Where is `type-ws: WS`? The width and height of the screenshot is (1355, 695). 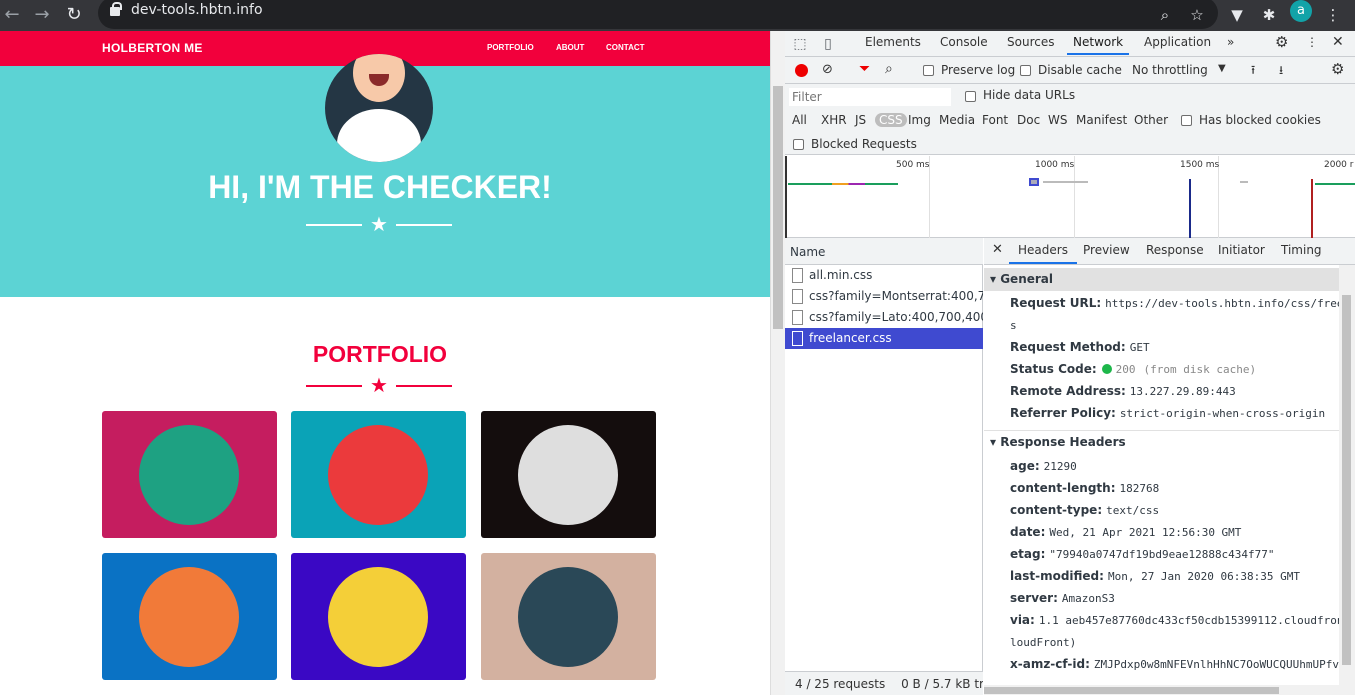
type-ws: WS is located at coordinates (1057, 120).